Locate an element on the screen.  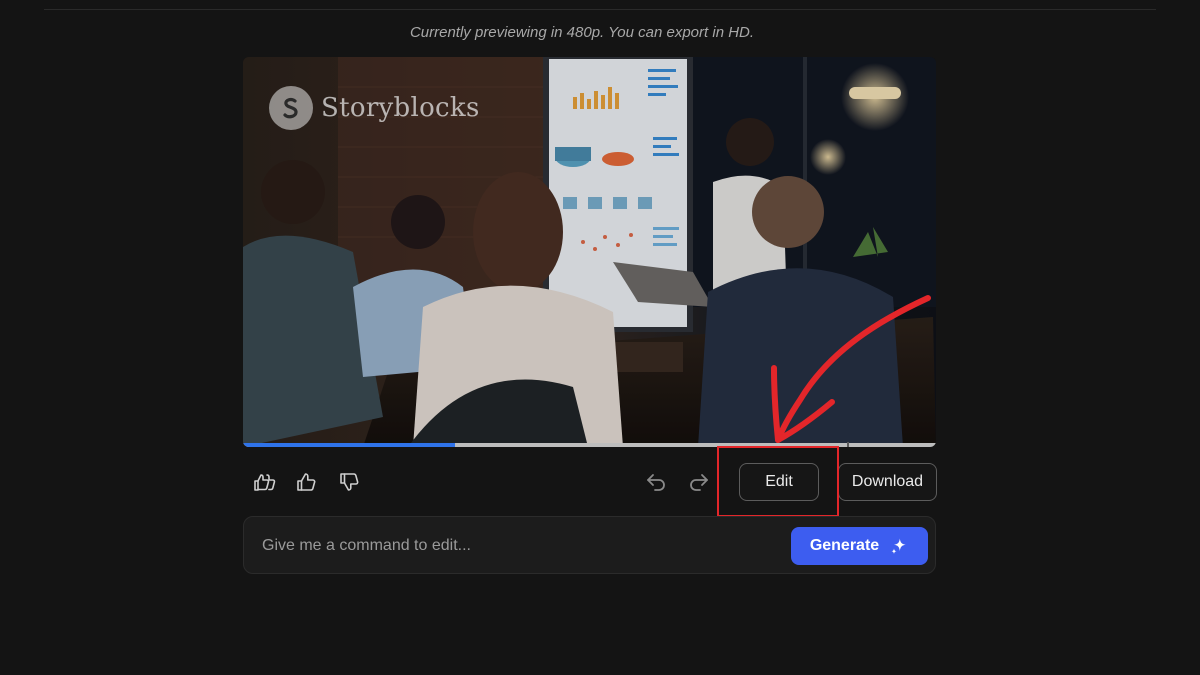
generate-button: Generate is located at coordinates (859, 546).